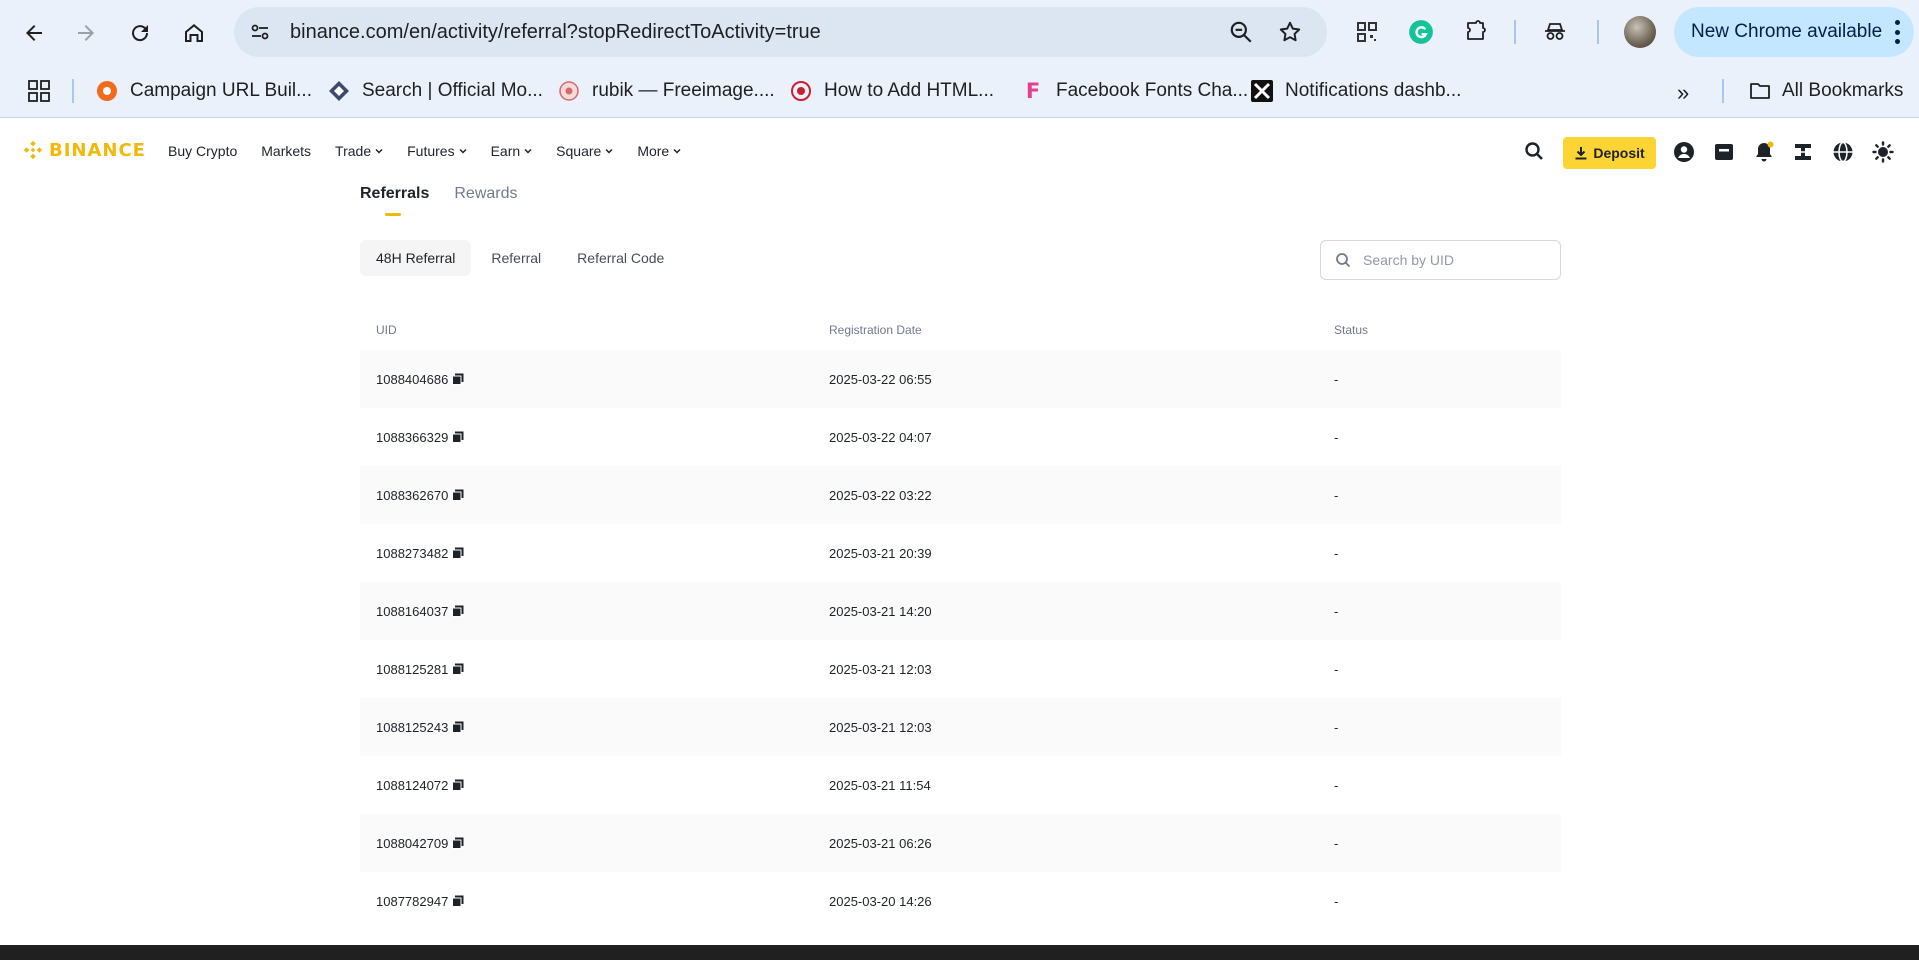  Describe the element at coordinates (412, 669) in the screenshot. I see `uid-value: 1088125281` at that location.